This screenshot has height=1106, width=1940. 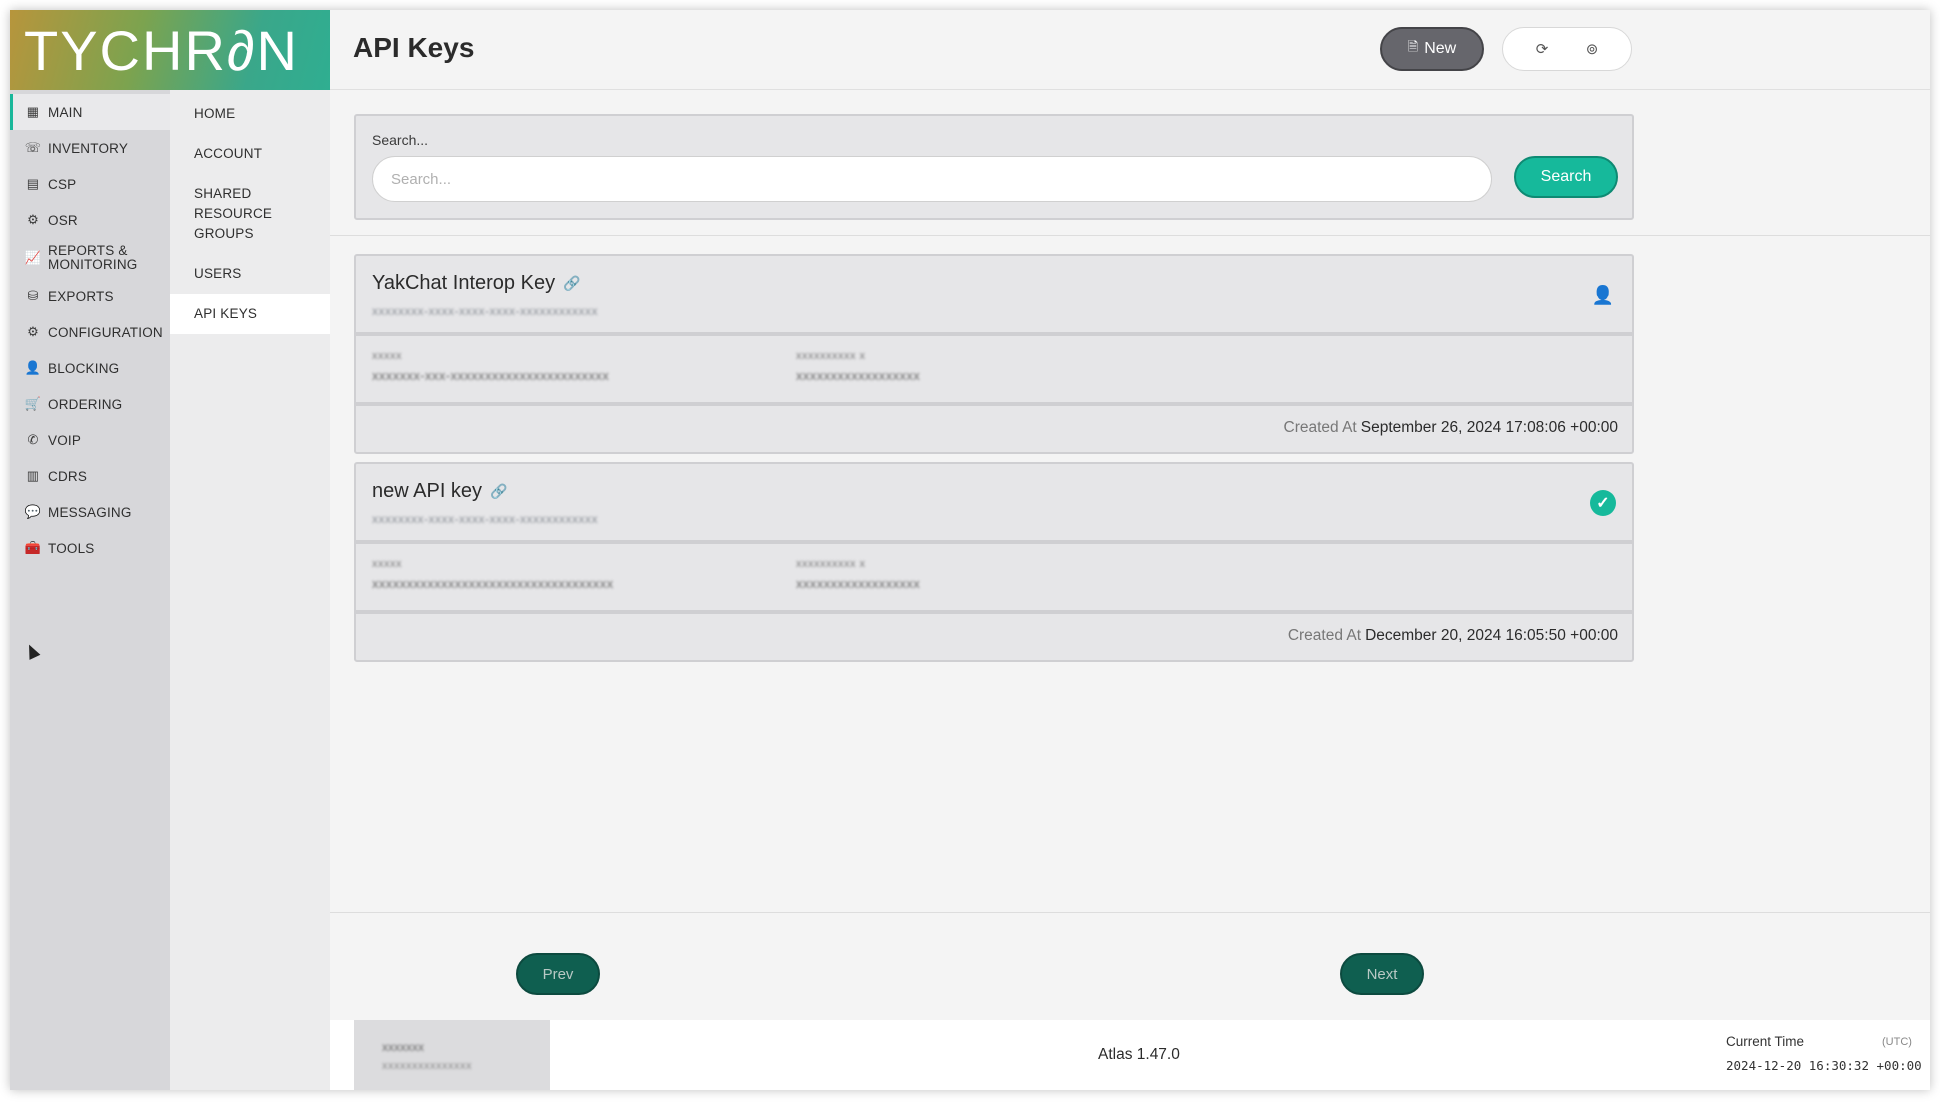 What do you see at coordinates (33, 295) in the screenshot?
I see `coins-icon: ⛁` at bounding box center [33, 295].